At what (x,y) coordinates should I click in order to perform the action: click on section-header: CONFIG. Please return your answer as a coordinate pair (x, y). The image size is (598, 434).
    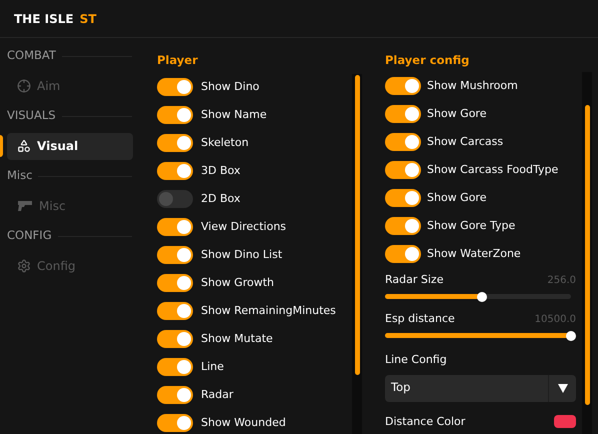
    Looking at the image, I should click on (29, 235).